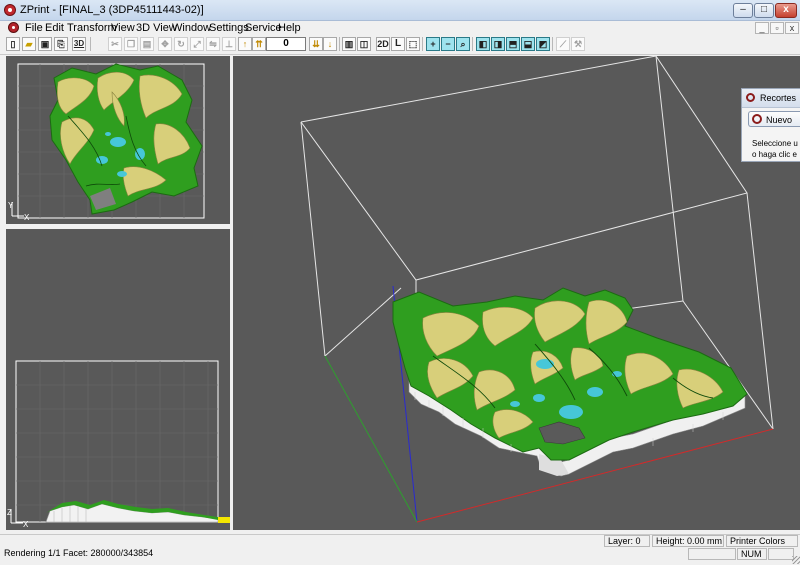  I want to click on zoom-in-icon: +, so click(433, 44).